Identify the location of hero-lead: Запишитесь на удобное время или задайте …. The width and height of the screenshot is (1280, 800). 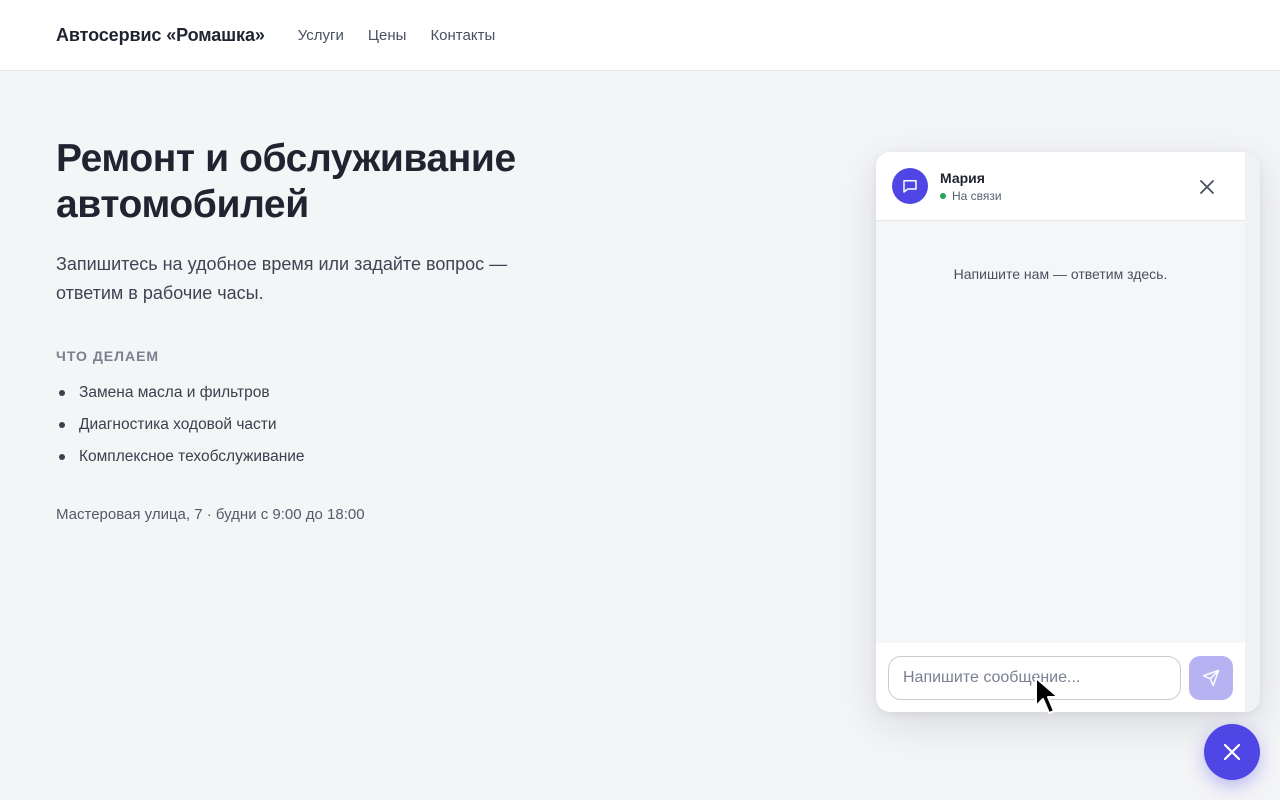
(282, 278).